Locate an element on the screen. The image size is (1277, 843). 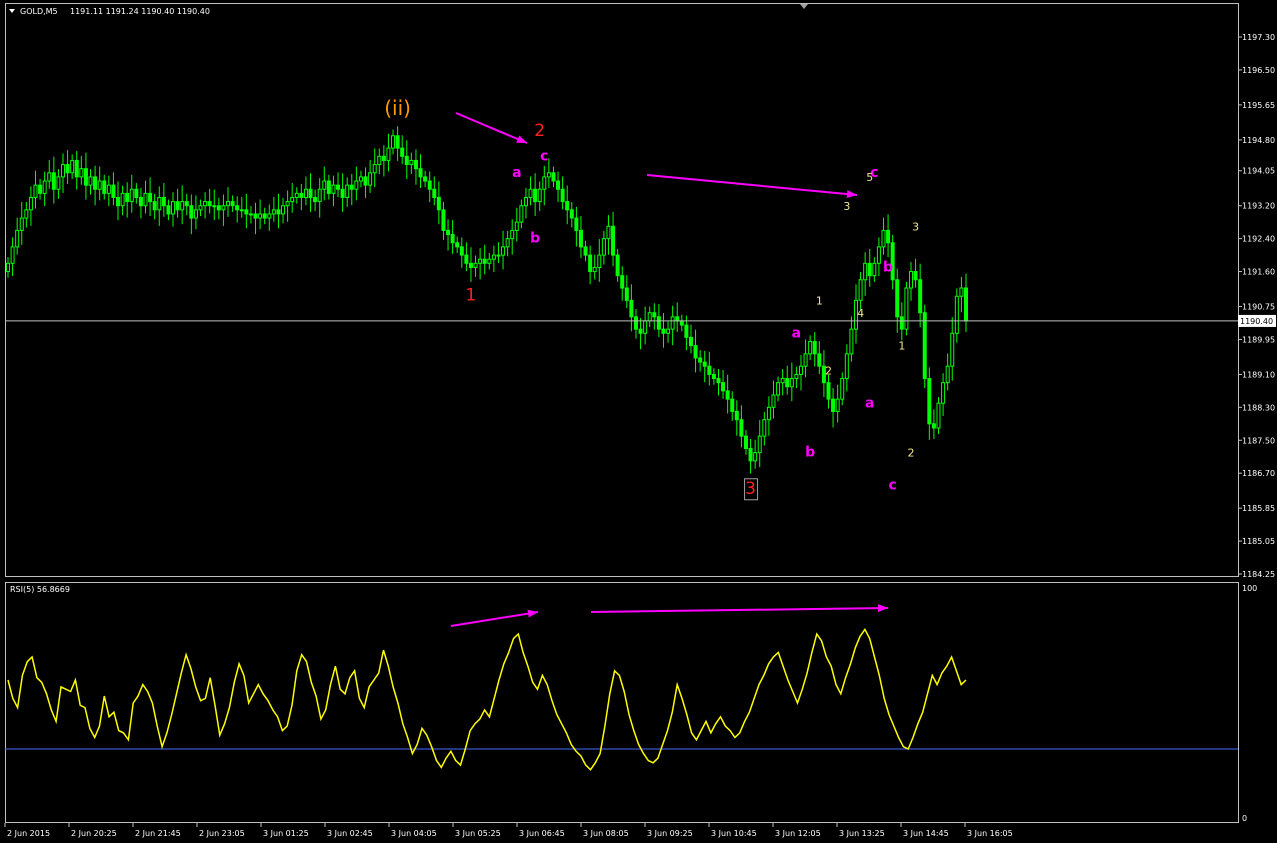
rsi-header-label: RSI(5) 56.8669 is located at coordinates (40, 589).